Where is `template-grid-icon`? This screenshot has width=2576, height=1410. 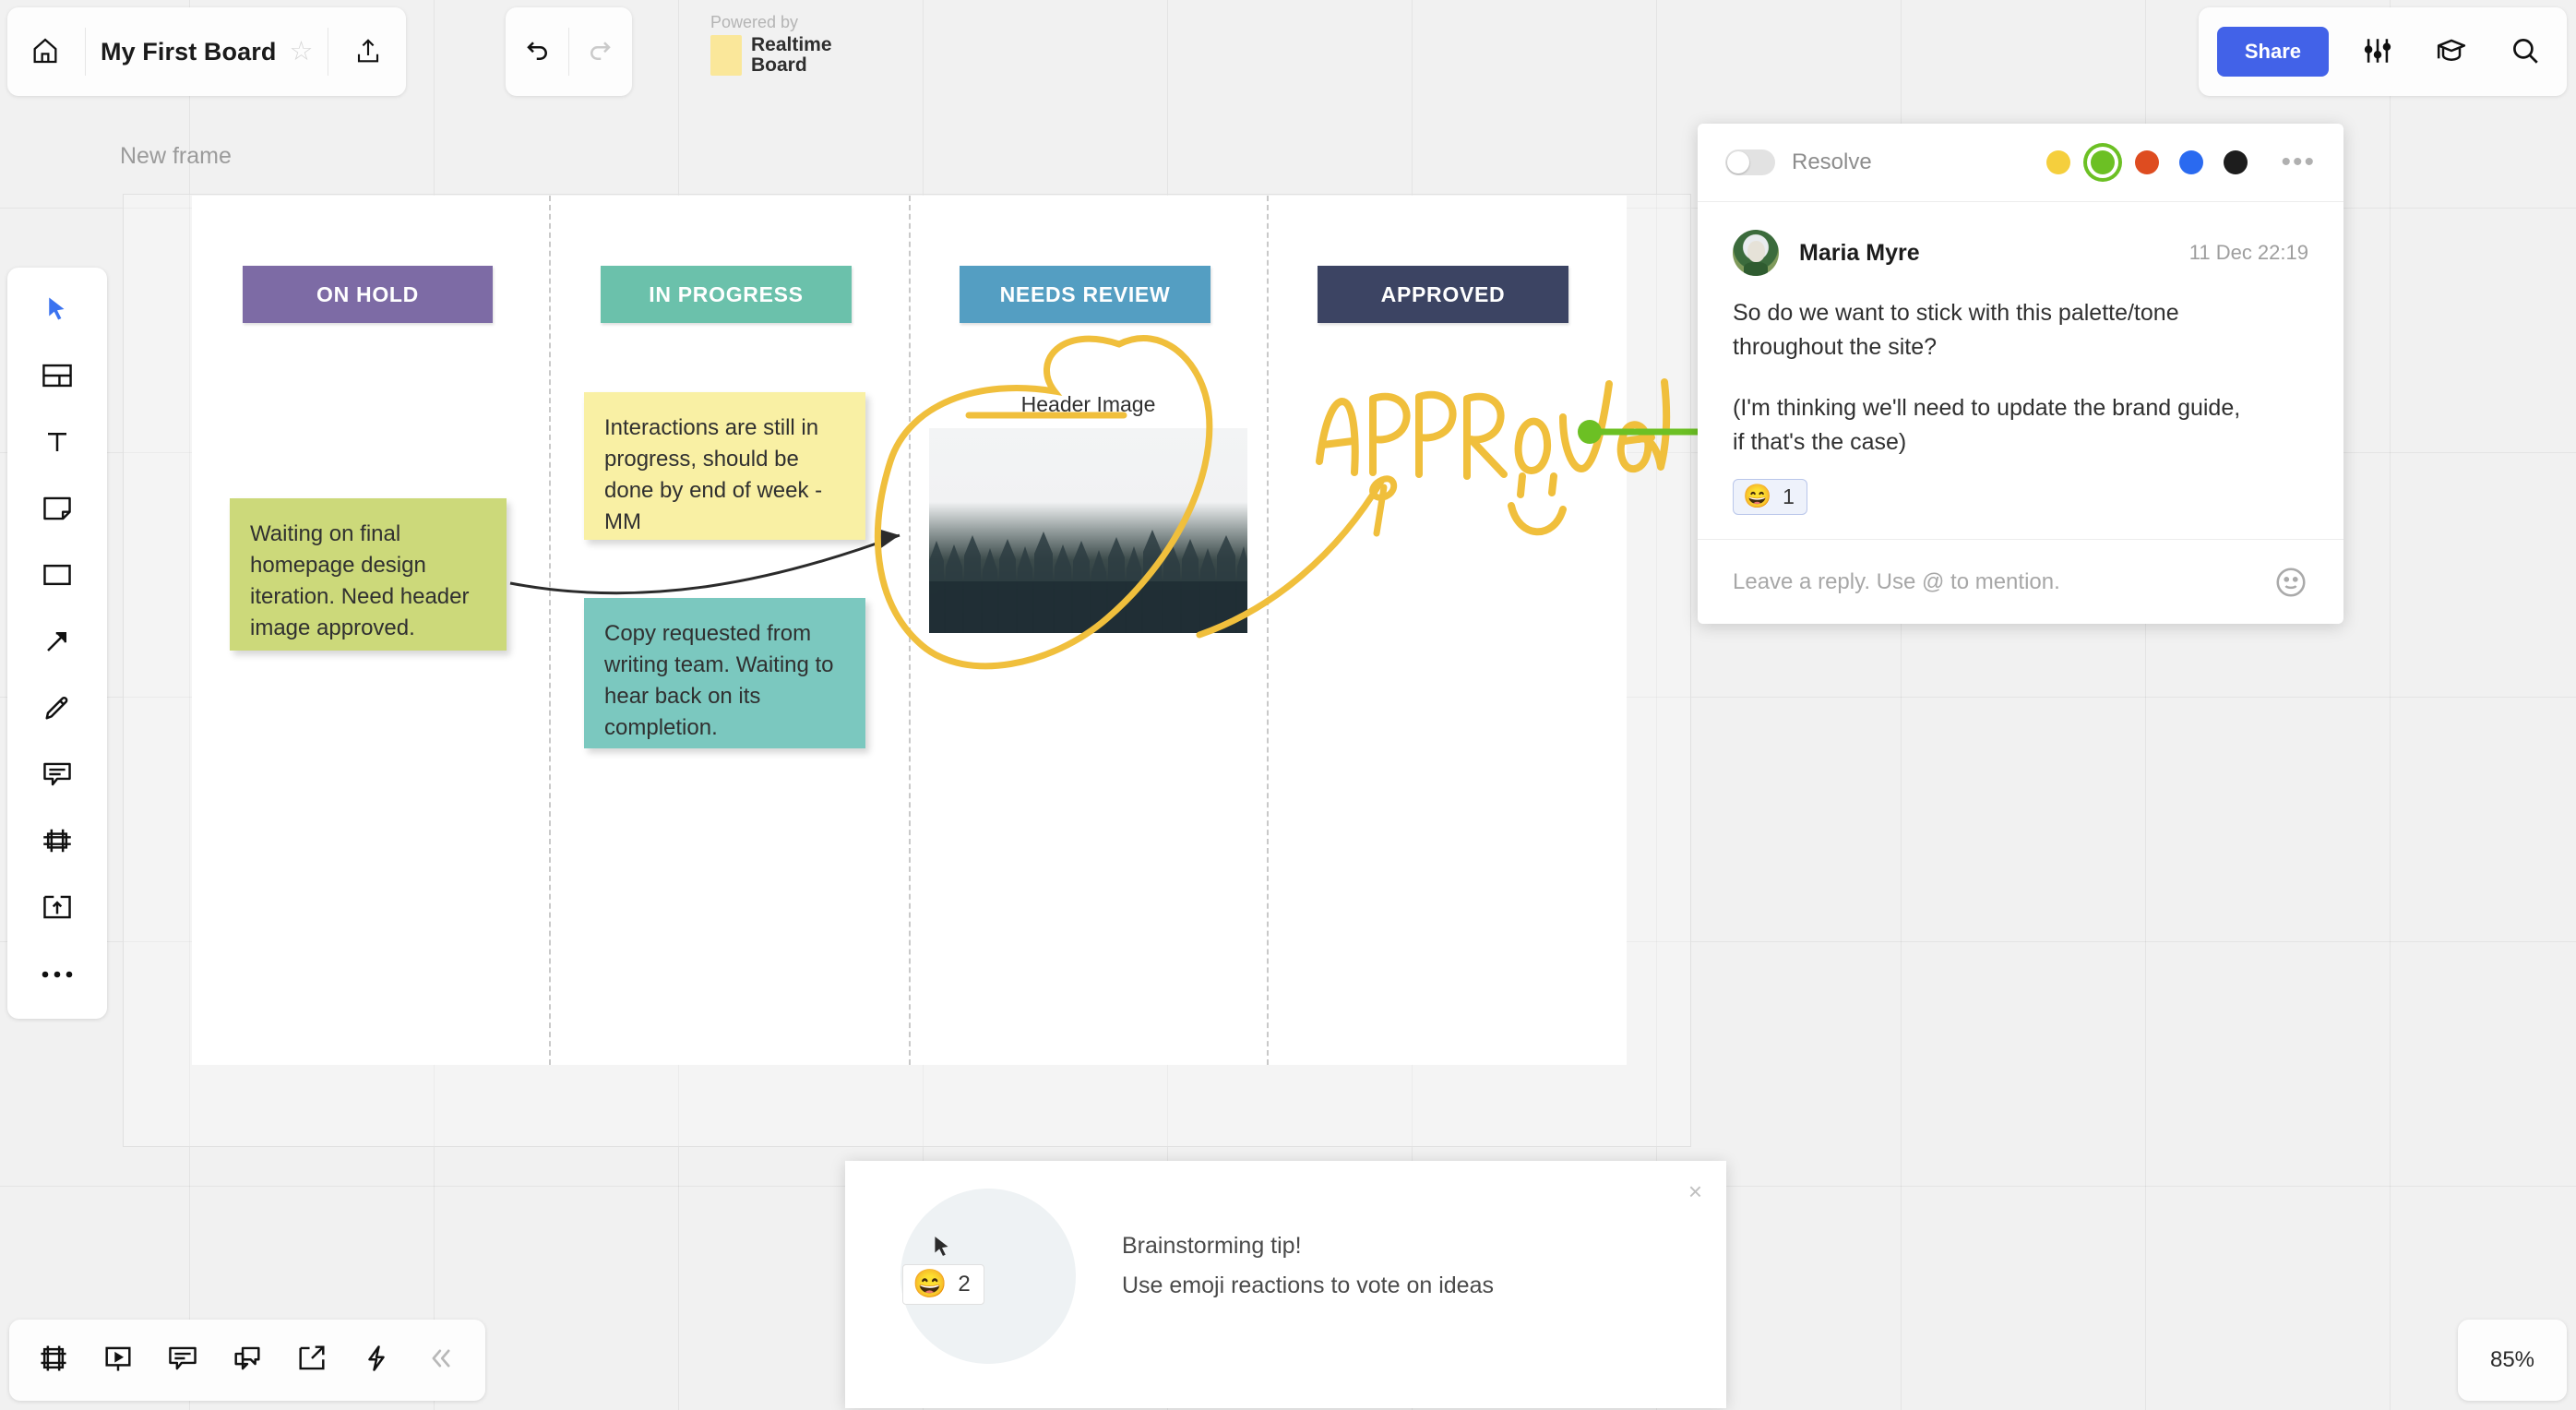
template-grid-icon is located at coordinates (57, 378).